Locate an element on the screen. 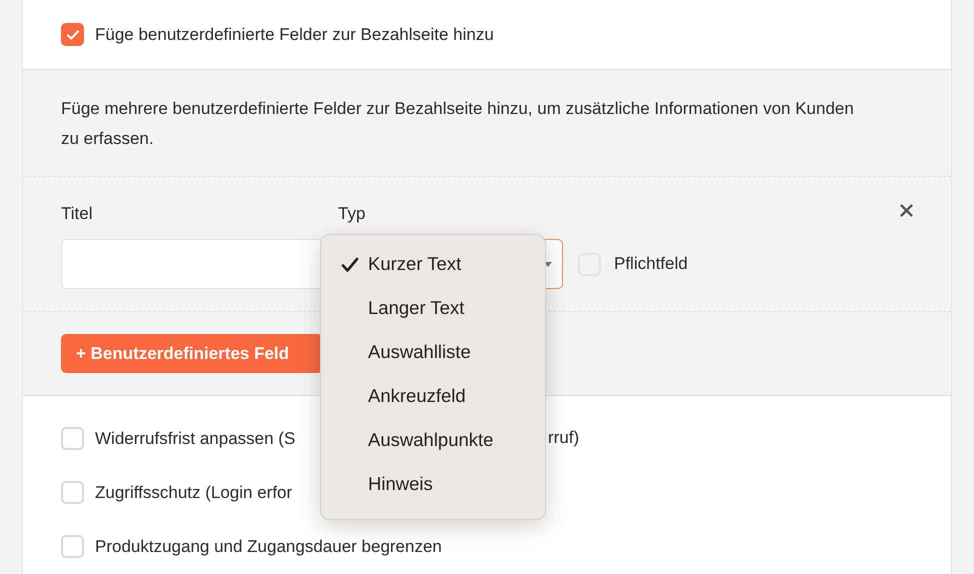  checkbox-label: Füge benutzerdefinierte Felder zur Bezahlseite hinzu is located at coordinates (294, 34).